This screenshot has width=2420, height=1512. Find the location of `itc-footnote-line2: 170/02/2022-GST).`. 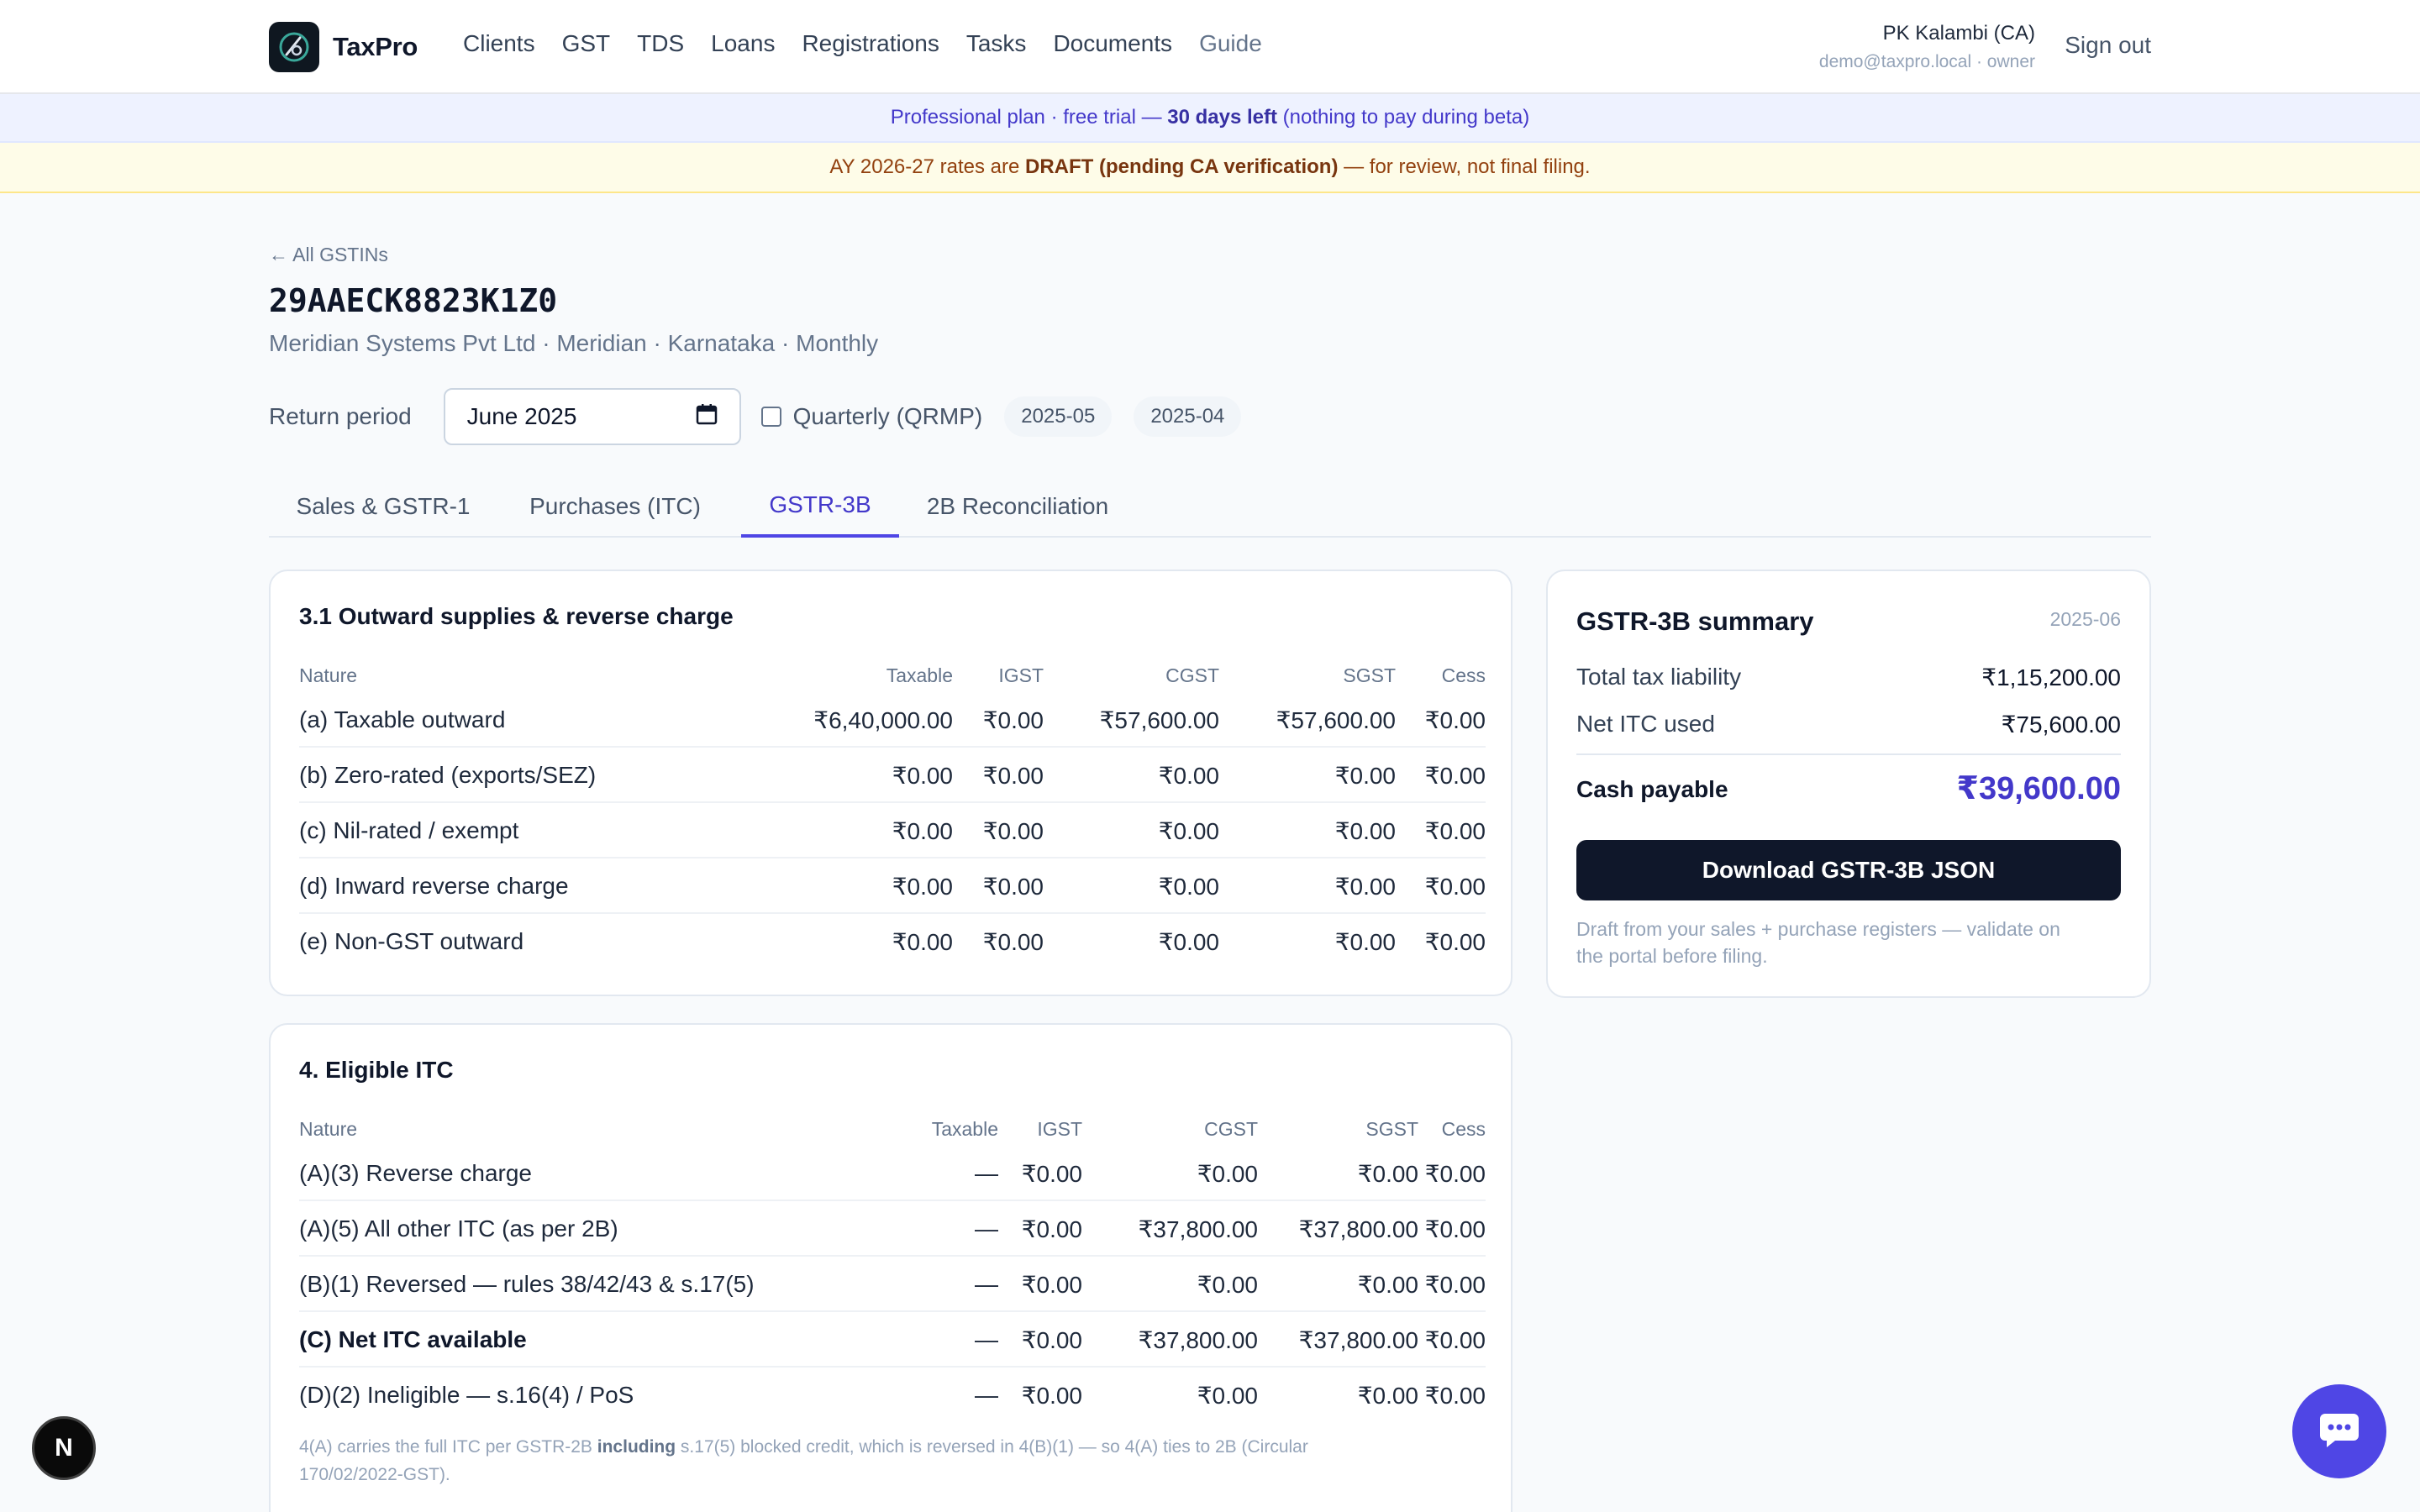

itc-footnote-line2: 170/02/2022-GST). is located at coordinates (374, 1474).